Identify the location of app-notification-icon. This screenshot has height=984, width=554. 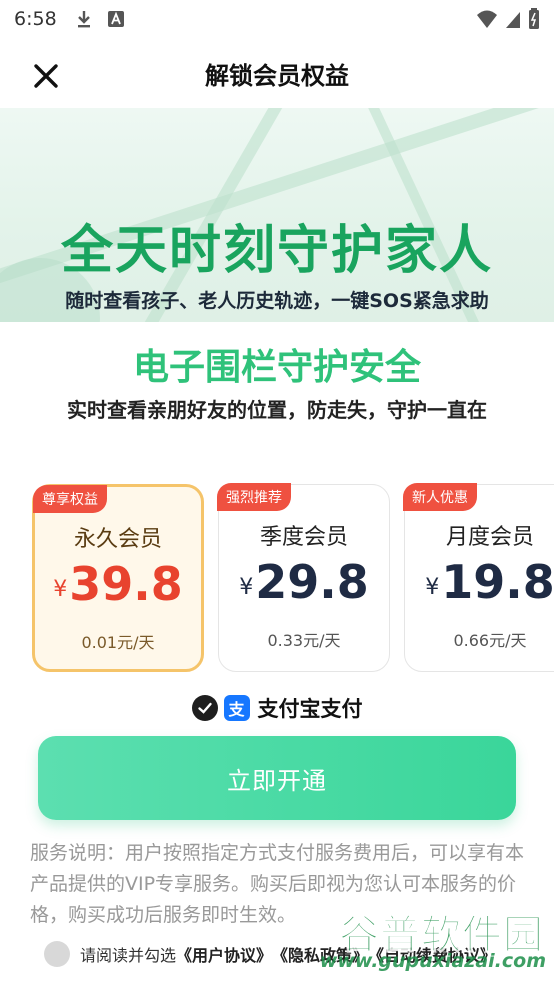
(116, 19).